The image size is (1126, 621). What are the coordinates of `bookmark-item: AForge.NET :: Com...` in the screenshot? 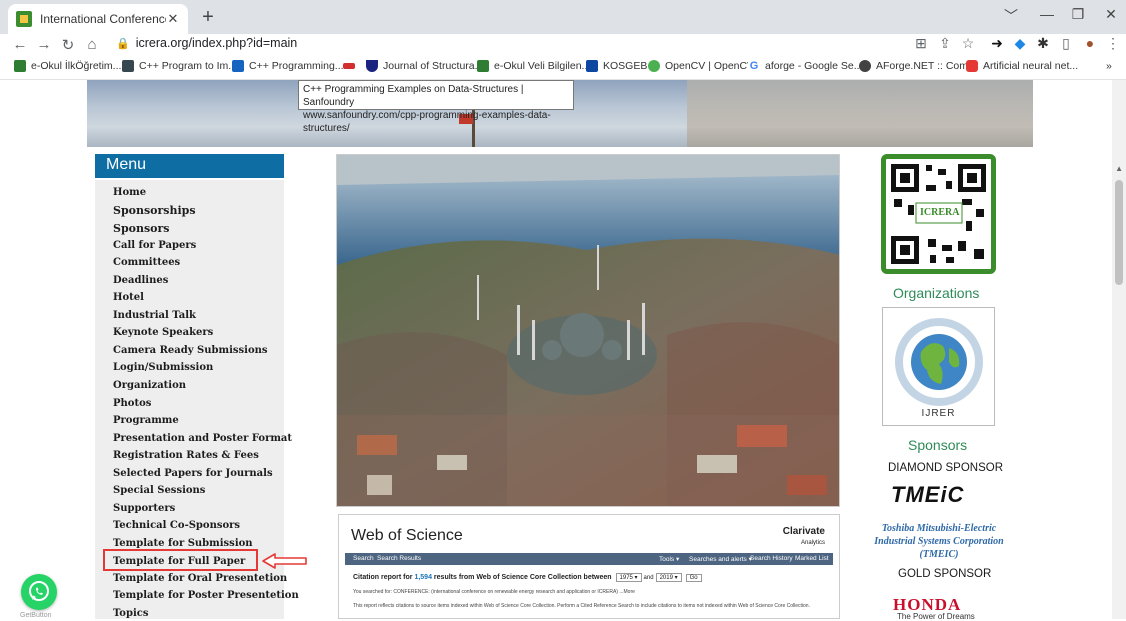 It's located at (918, 66).